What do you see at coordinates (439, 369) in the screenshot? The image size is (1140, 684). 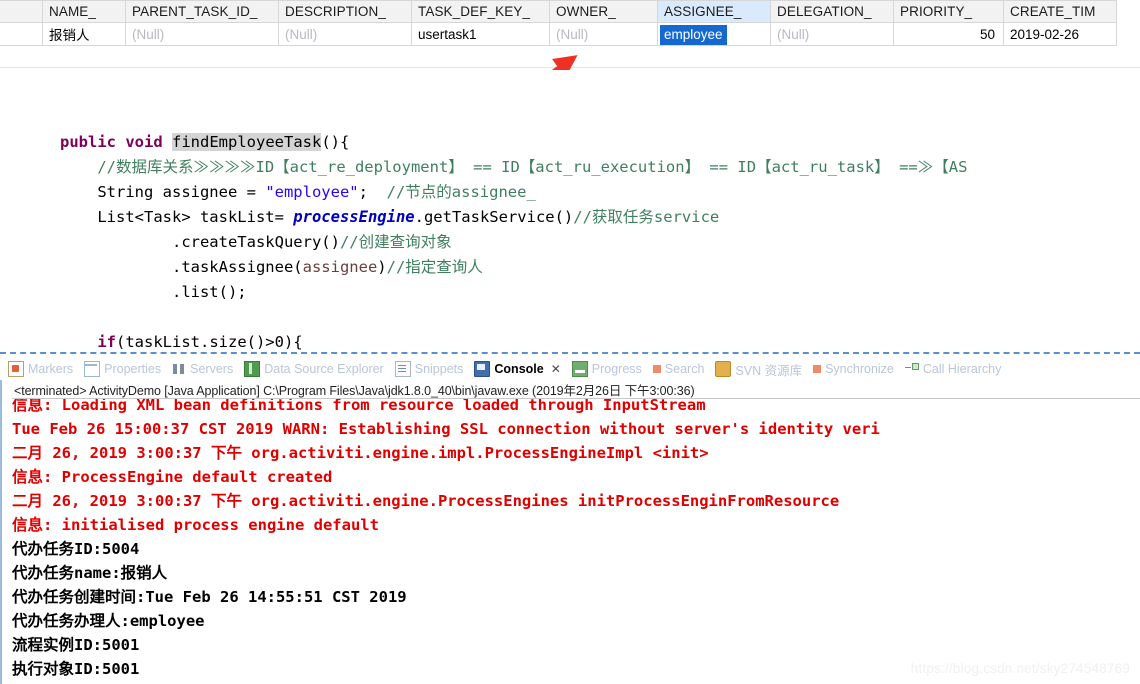 I see `tab-label: Snippets` at bounding box center [439, 369].